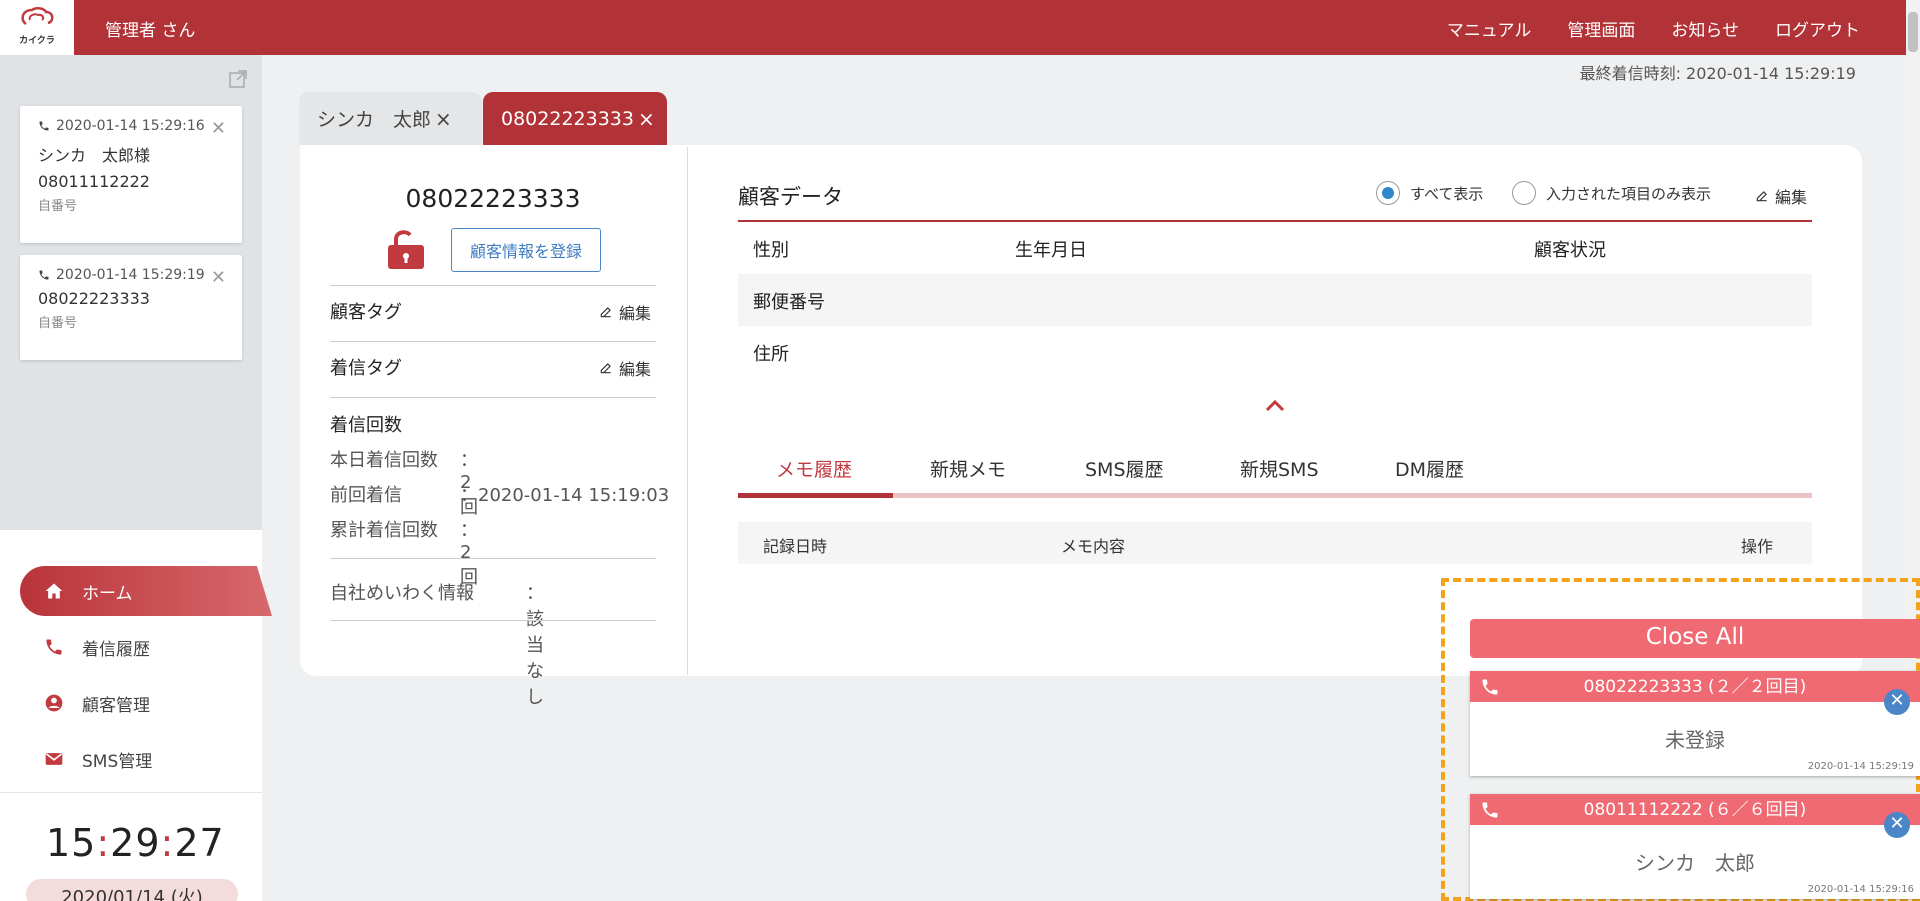 This screenshot has width=1920, height=901. Describe the element at coordinates (625, 312) in the screenshot. I see `customer-tag-edit-button: 編集` at that location.